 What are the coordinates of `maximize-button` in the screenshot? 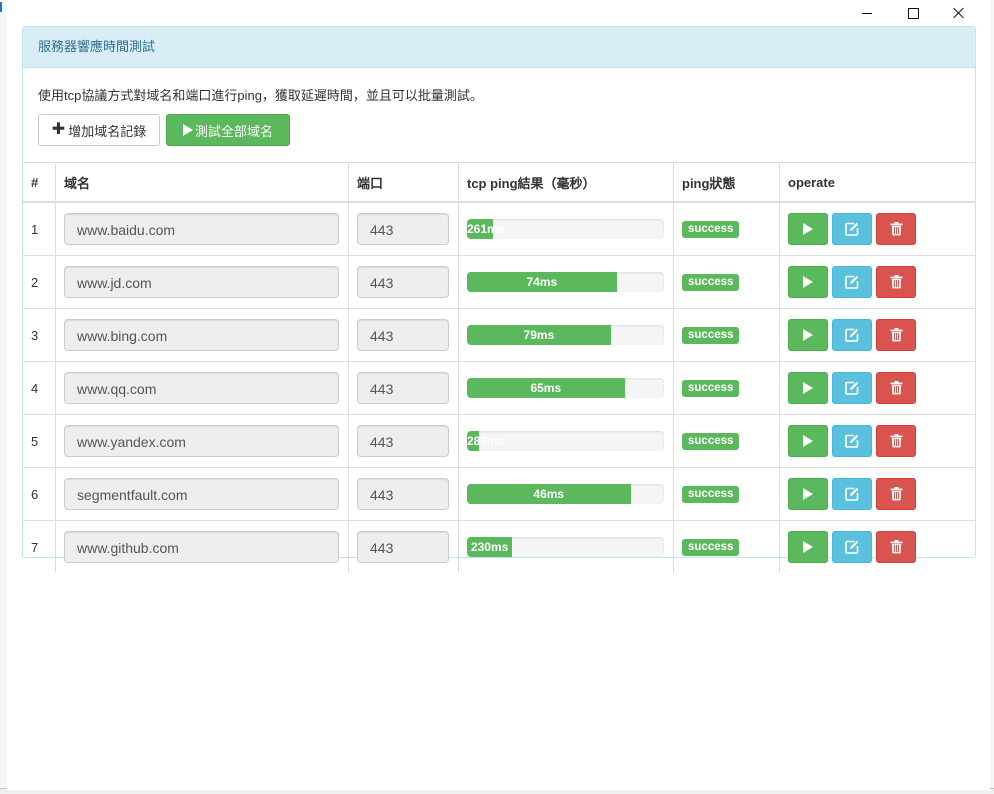 It's located at (913, 13).